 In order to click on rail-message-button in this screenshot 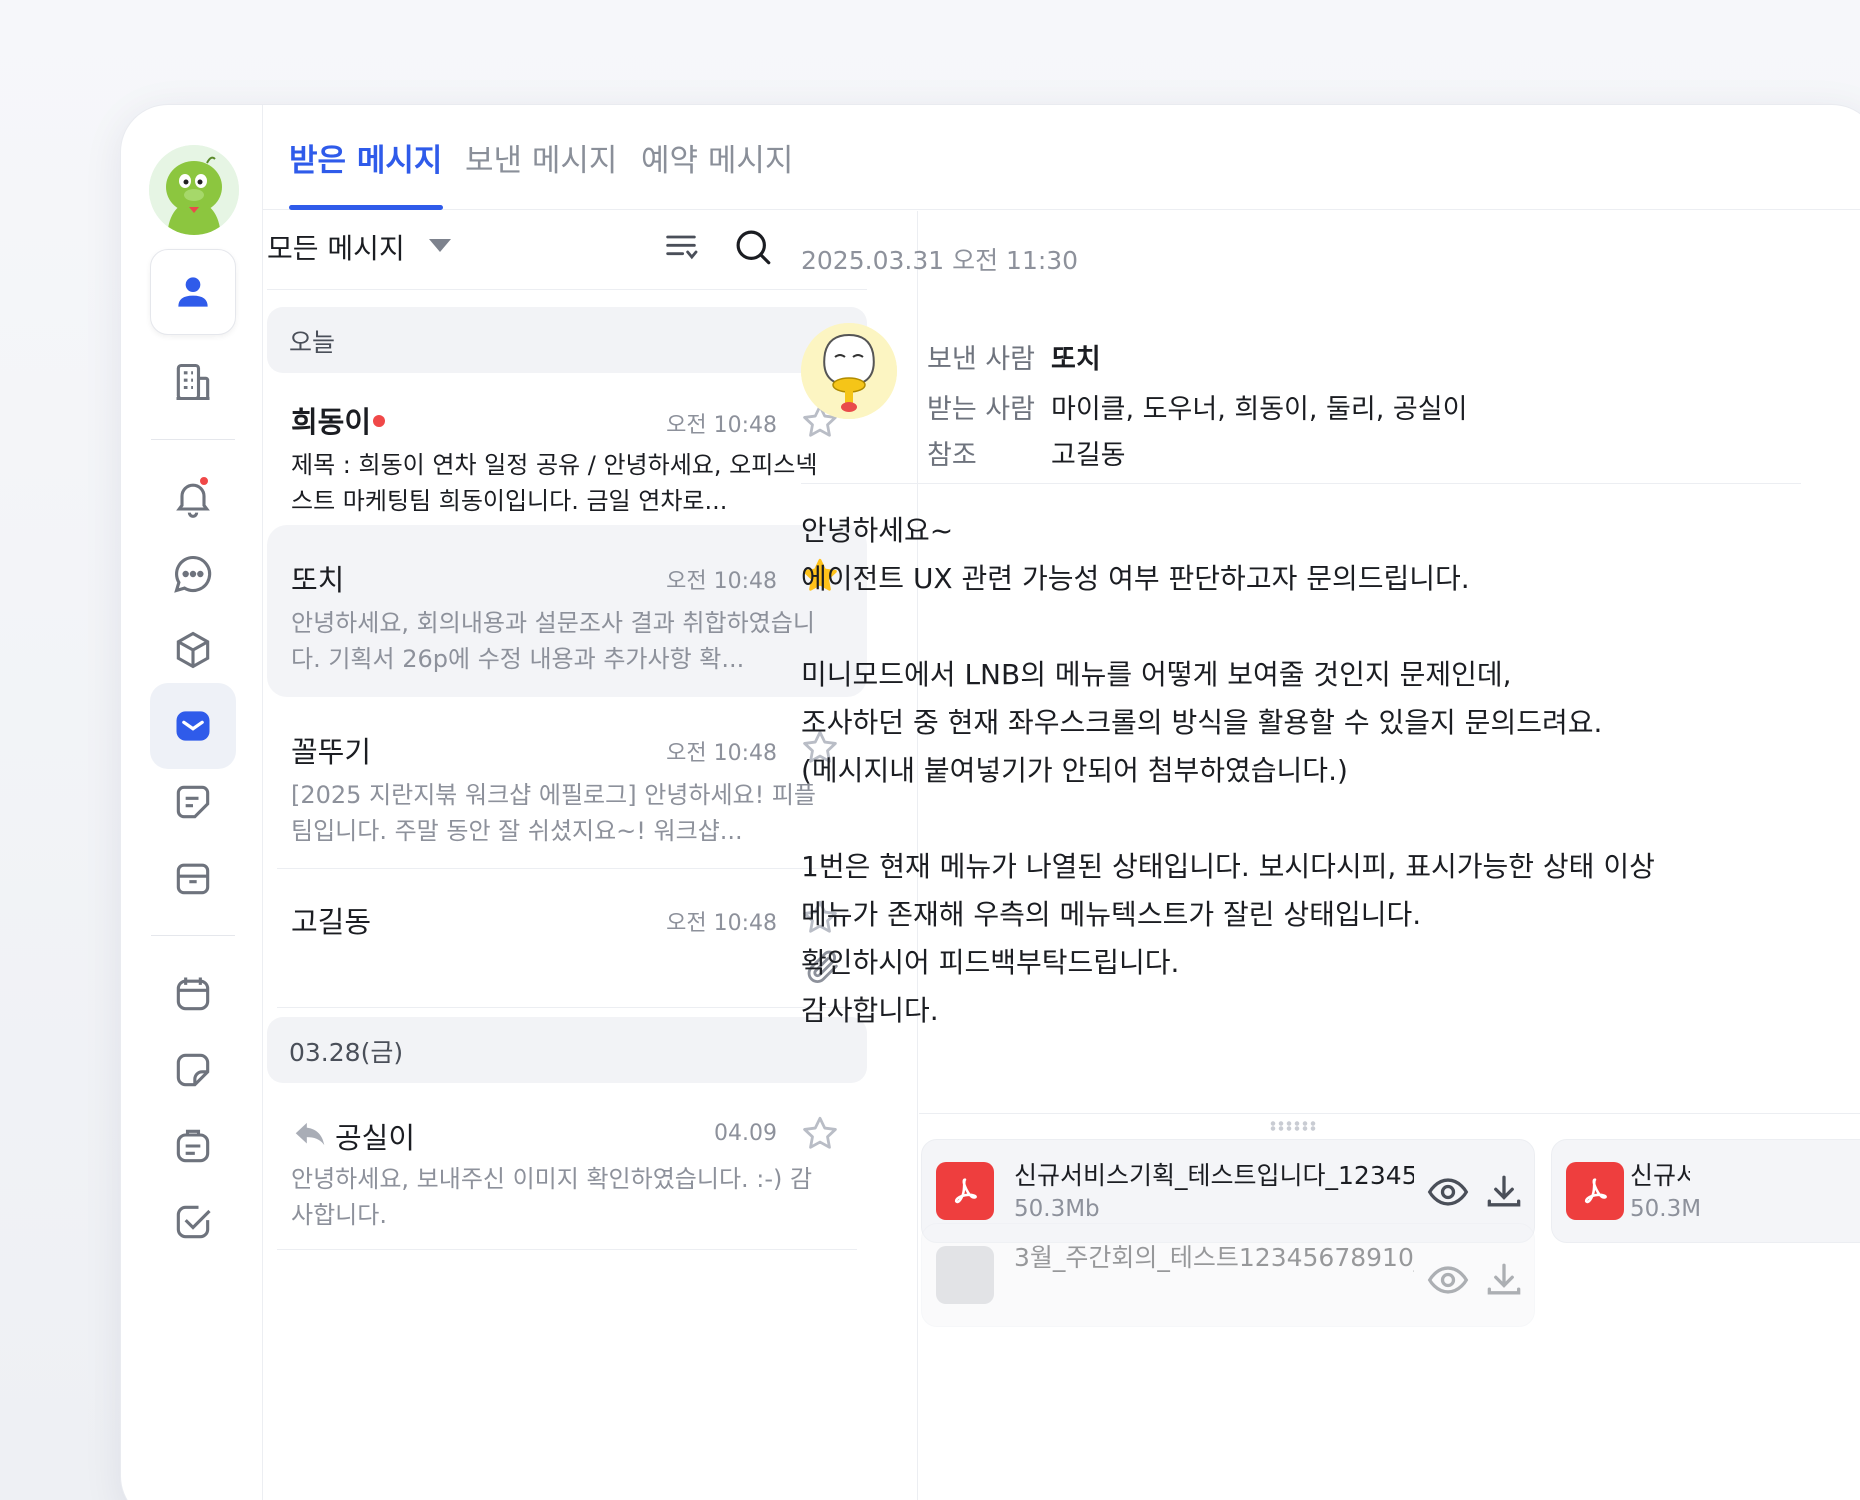, I will do `click(193, 726)`.